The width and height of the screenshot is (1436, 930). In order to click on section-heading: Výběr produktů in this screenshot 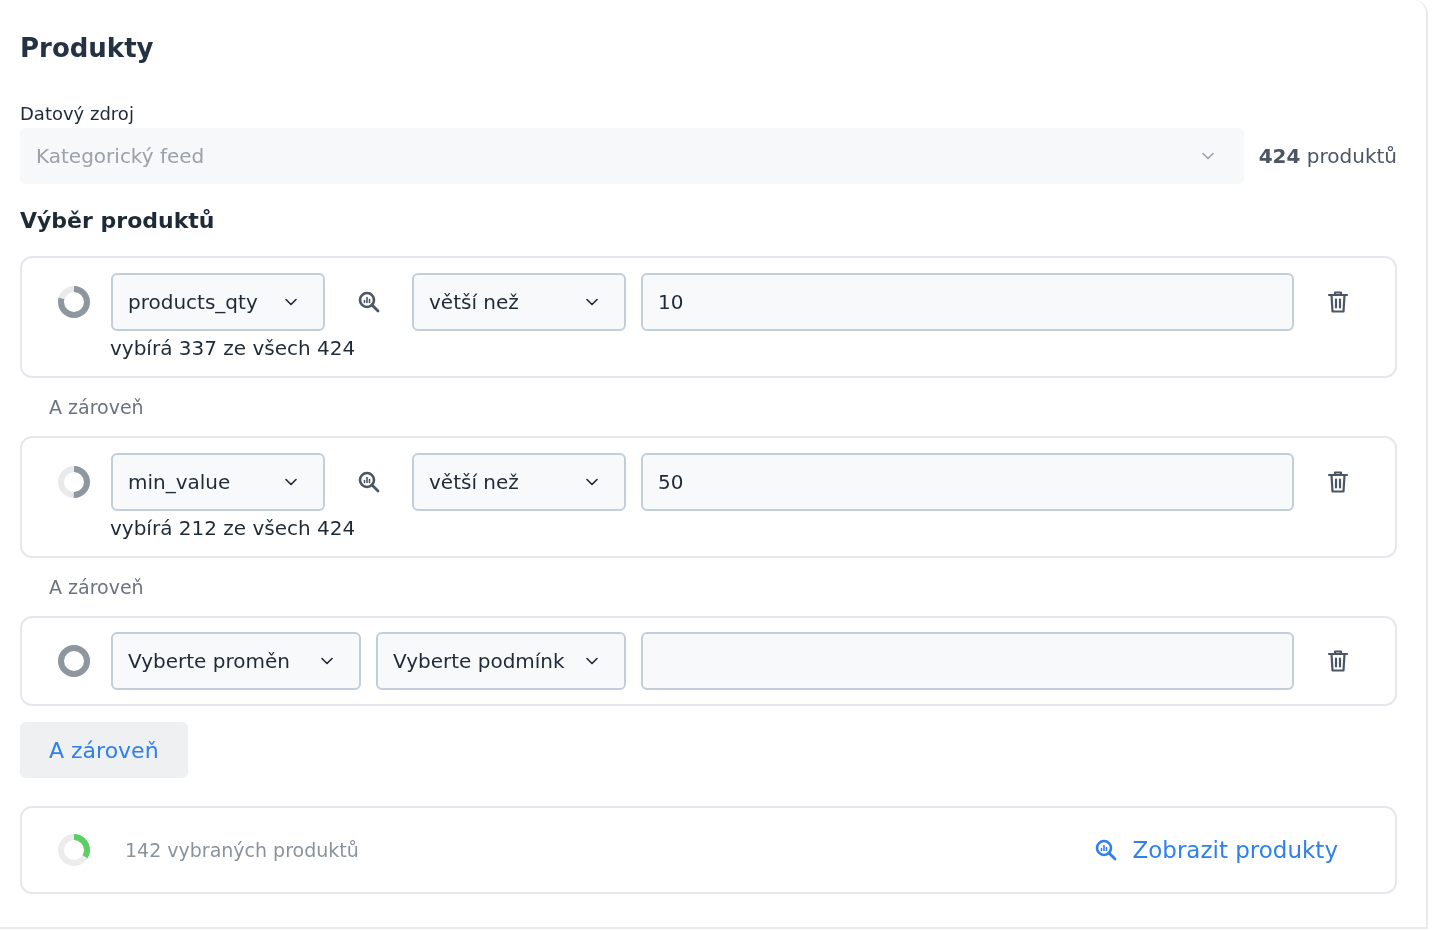, I will do `click(118, 221)`.